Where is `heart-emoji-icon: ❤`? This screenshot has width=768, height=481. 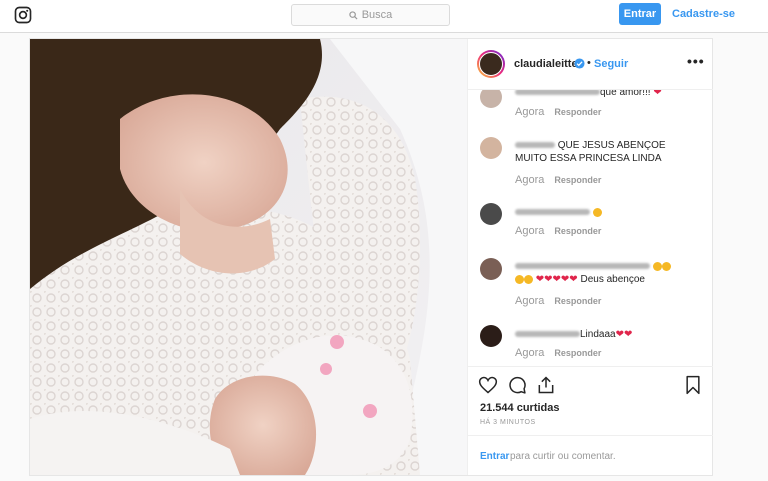
heart-emoji-icon: ❤ is located at coordinates (657, 94).